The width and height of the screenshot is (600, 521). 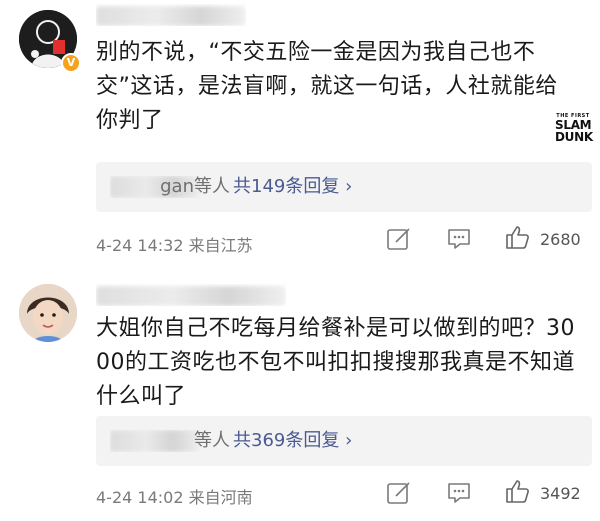 What do you see at coordinates (174, 245) in the screenshot?
I see `comment-meta: 4-24 14:32 来自江苏` at bounding box center [174, 245].